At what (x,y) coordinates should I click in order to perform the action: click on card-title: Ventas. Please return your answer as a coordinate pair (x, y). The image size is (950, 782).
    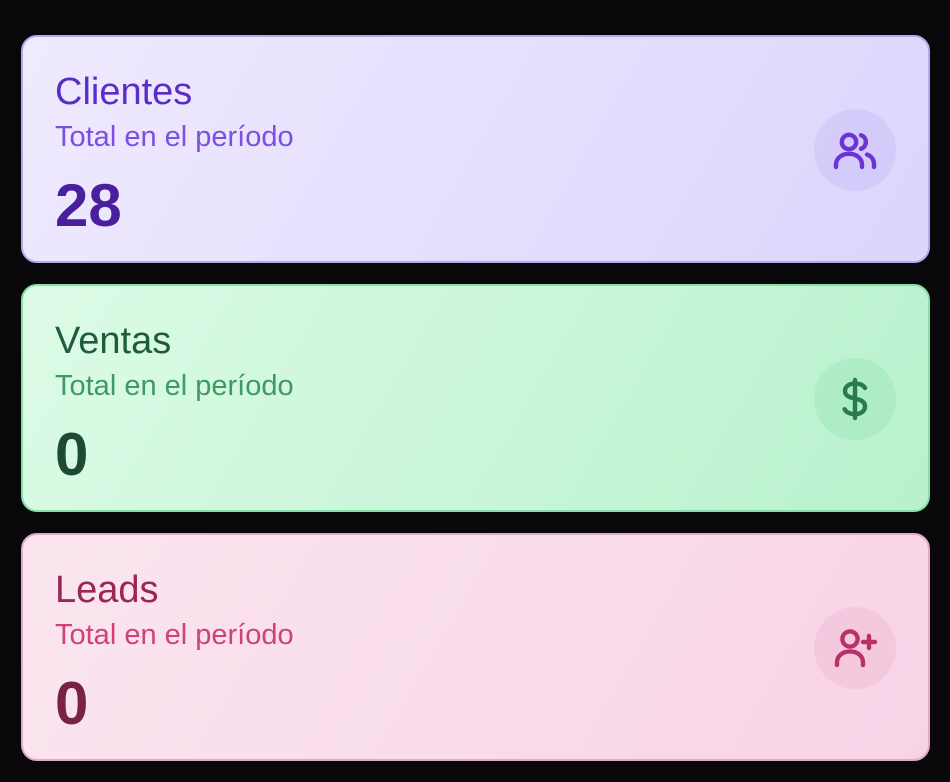
    Looking at the image, I should click on (113, 341).